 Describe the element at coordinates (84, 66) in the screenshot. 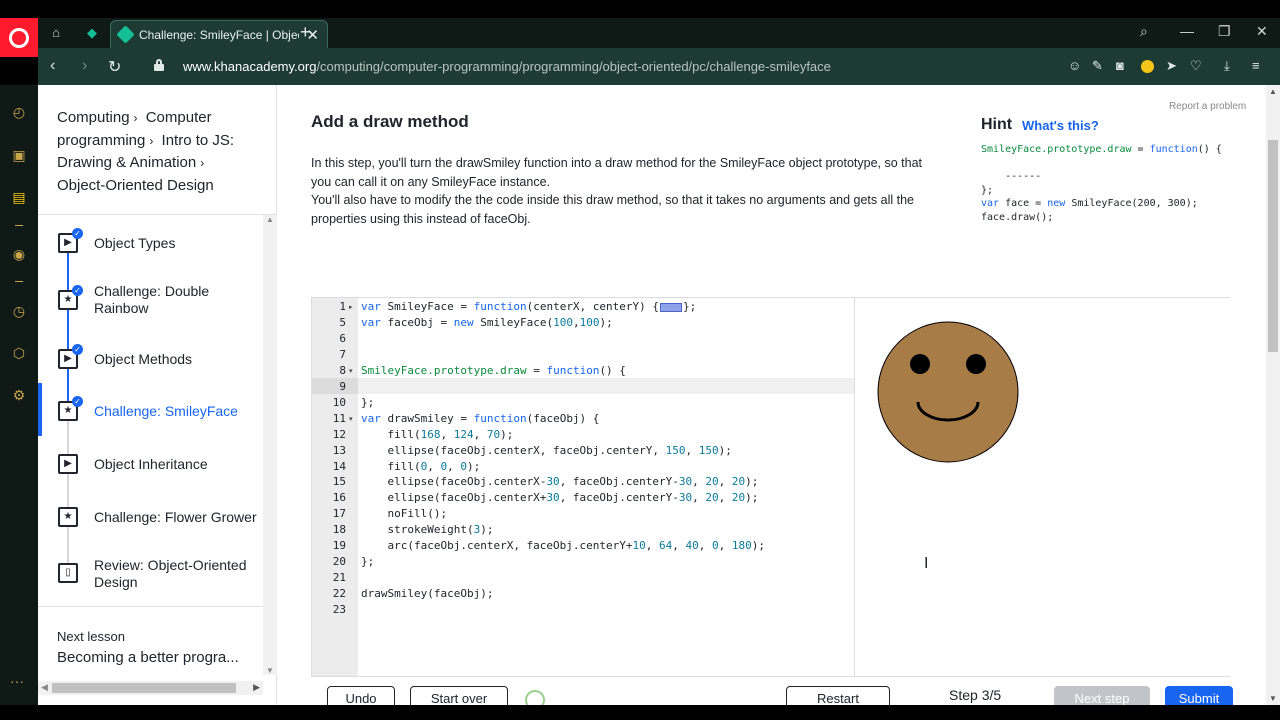

I see `forward-icon: ›` at that location.